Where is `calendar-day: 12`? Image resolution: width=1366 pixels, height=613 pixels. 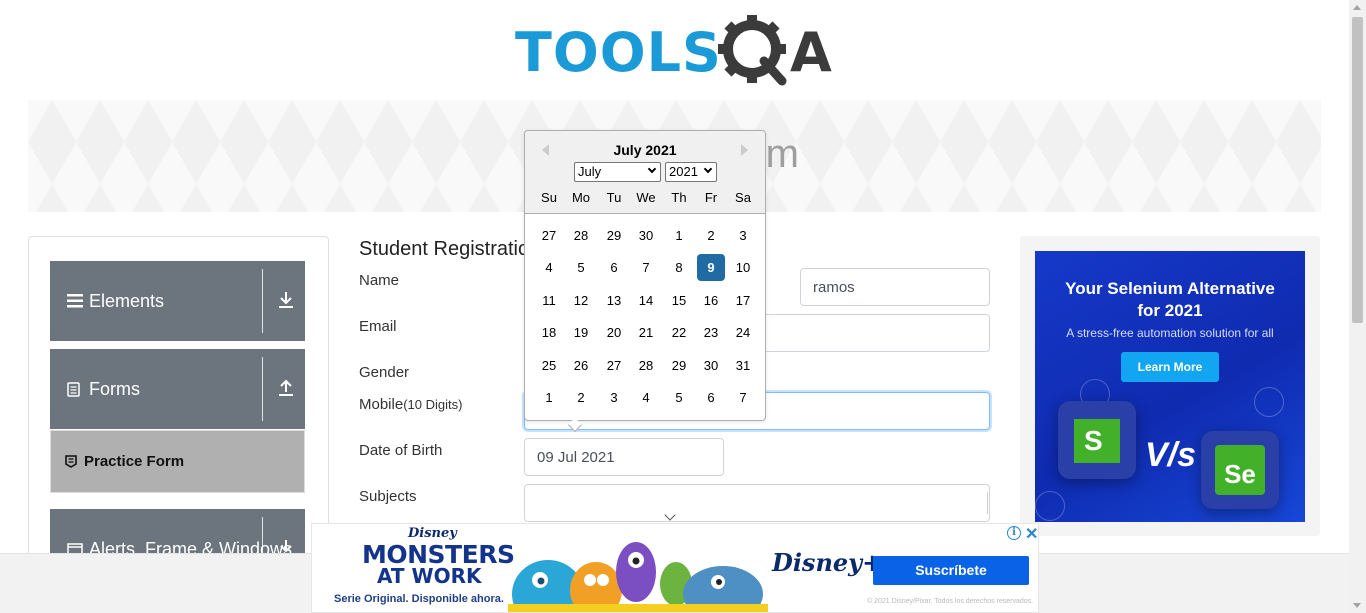
calendar-day: 12 is located at coordinates (581, 300).